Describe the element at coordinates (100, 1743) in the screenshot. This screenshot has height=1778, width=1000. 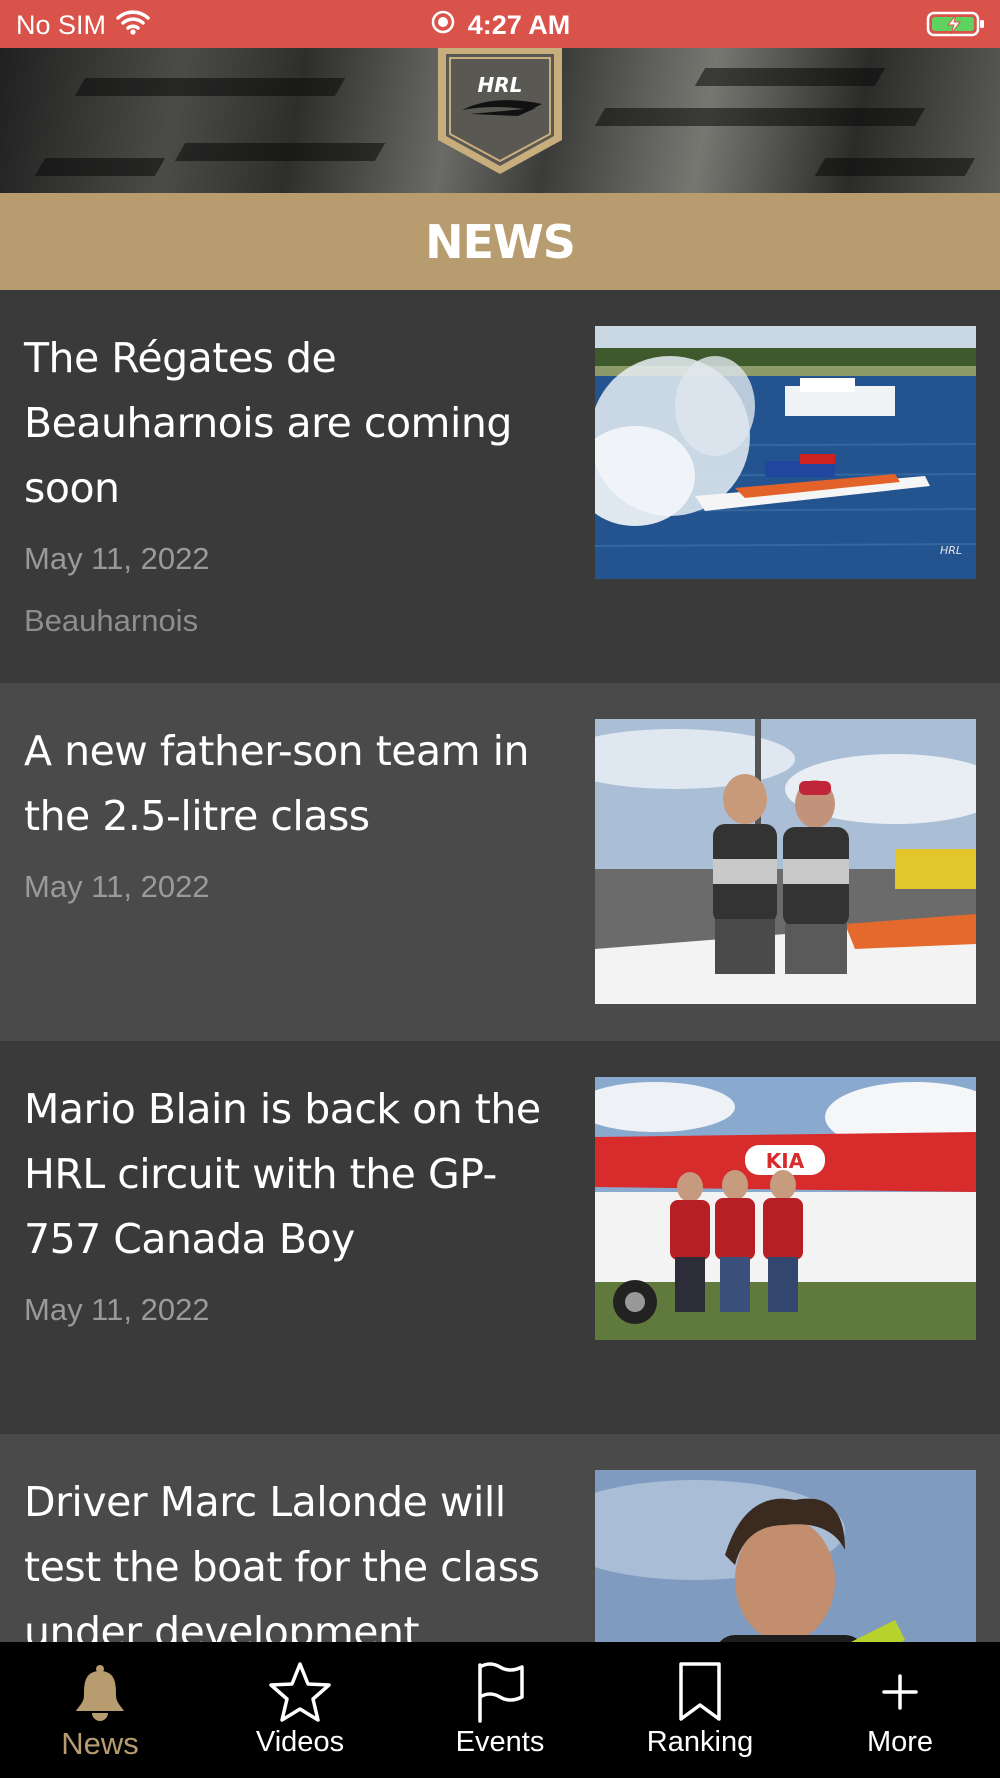
I see `tab-label: News` at that location.